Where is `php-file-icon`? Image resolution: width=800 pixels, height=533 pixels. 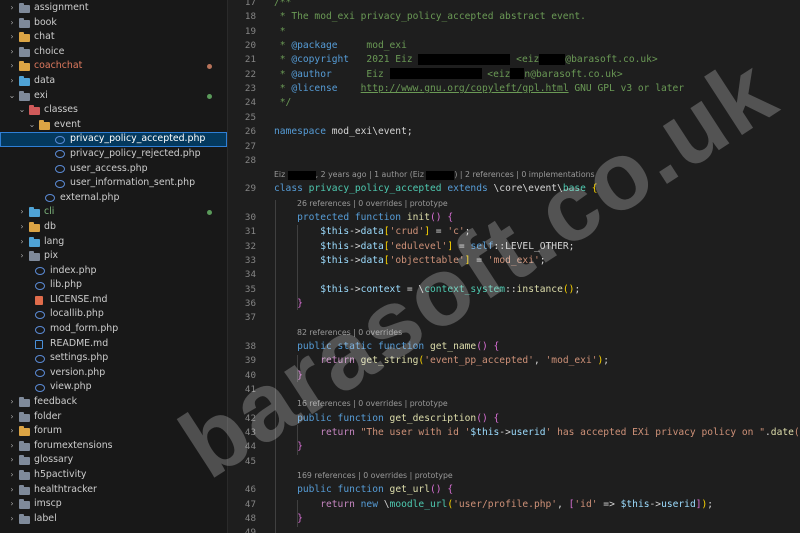 php-file-icon is located at coordinates (40, 314).